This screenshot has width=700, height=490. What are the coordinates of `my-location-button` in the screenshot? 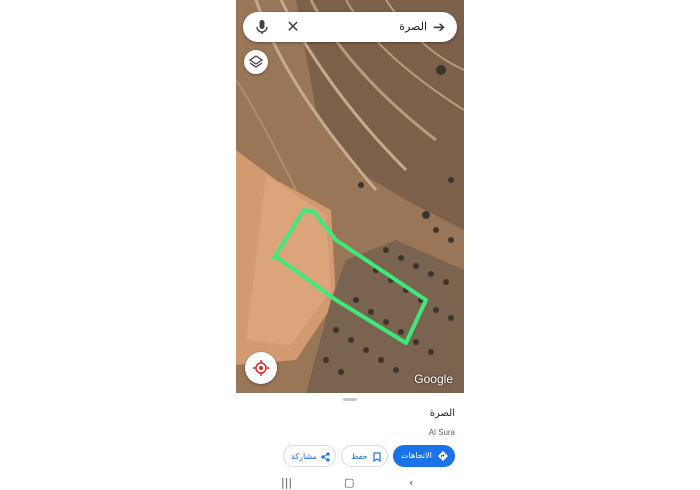 It's located at (261, 368).